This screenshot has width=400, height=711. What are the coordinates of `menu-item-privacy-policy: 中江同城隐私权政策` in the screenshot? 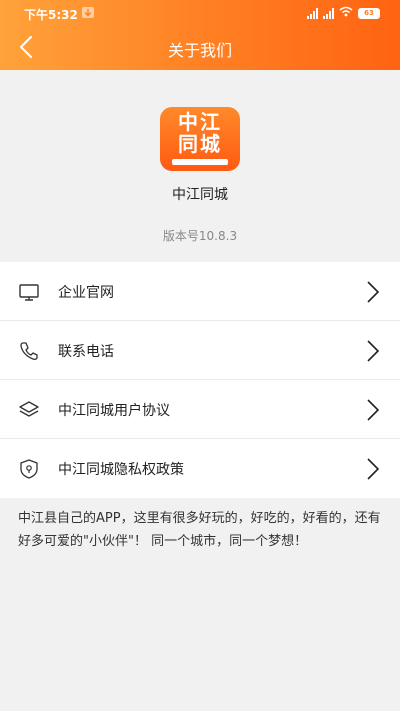 It's located at (200, 468).